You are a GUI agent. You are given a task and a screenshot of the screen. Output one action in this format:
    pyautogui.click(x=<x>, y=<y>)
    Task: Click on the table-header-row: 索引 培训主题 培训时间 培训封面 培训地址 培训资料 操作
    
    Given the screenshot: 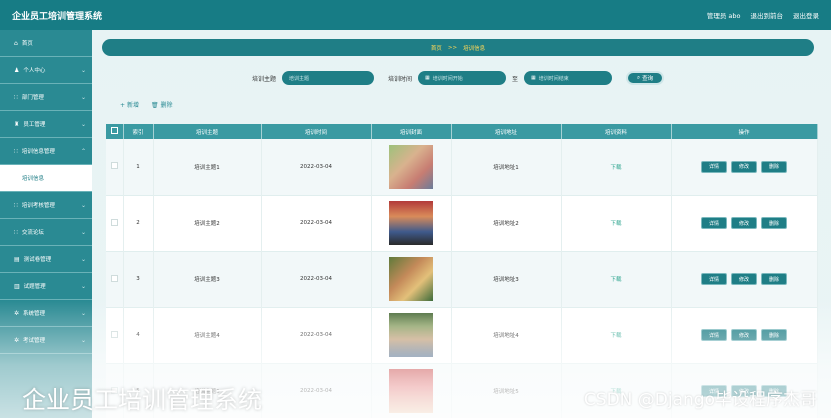 What is the action you would take?
    pyautogui.click(x=462, y=131)
    